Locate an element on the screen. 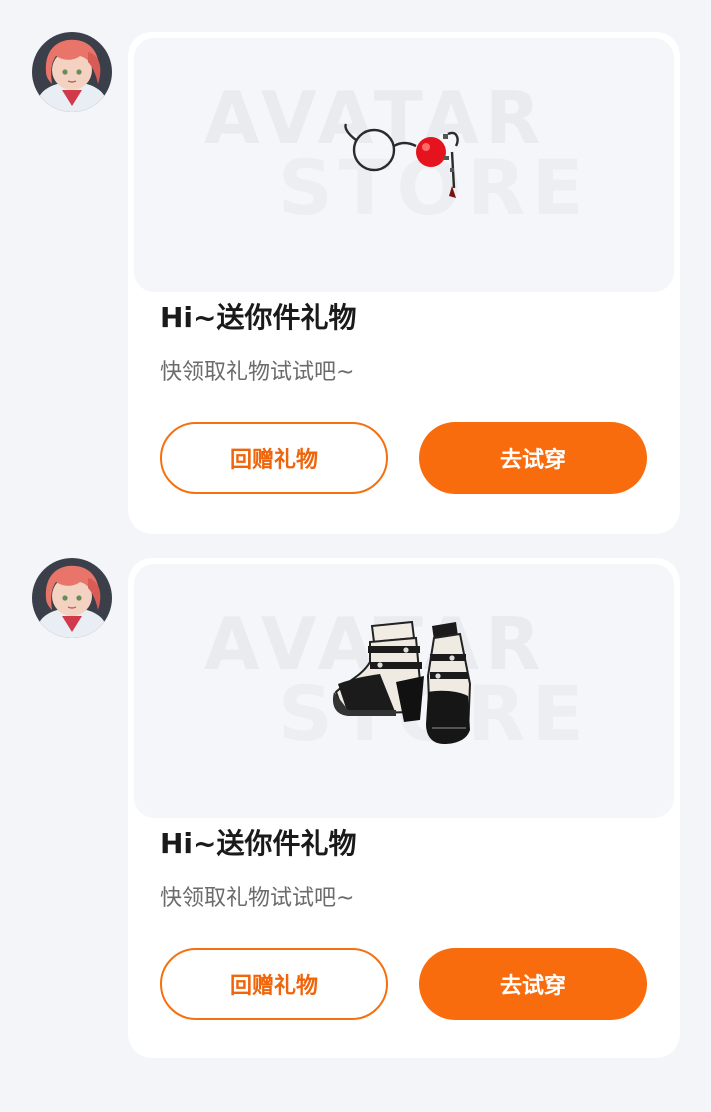 The width and height of the screenshot is (711, 1112). glasses-icon is located at coordinates (401, 160).